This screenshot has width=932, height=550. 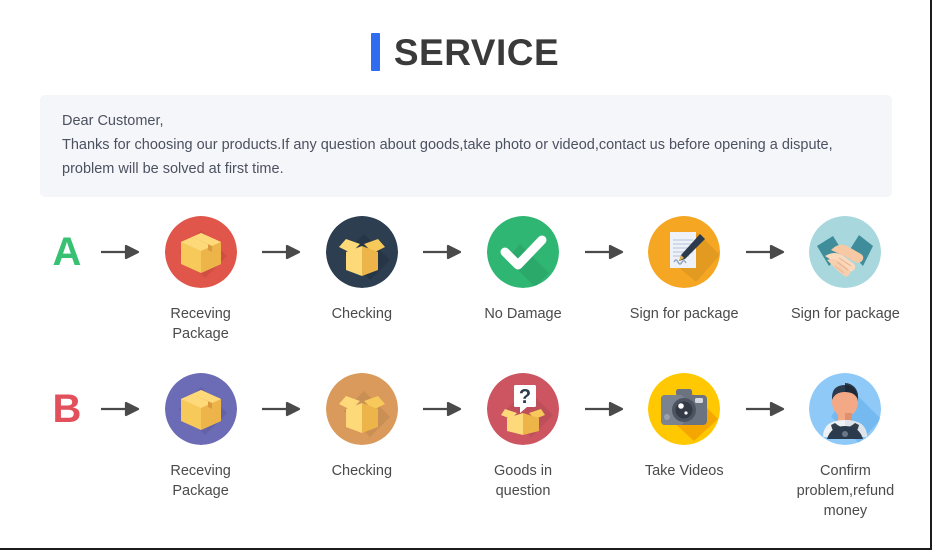 I want to click on check-mark-icon, so click(x=523, y=252).